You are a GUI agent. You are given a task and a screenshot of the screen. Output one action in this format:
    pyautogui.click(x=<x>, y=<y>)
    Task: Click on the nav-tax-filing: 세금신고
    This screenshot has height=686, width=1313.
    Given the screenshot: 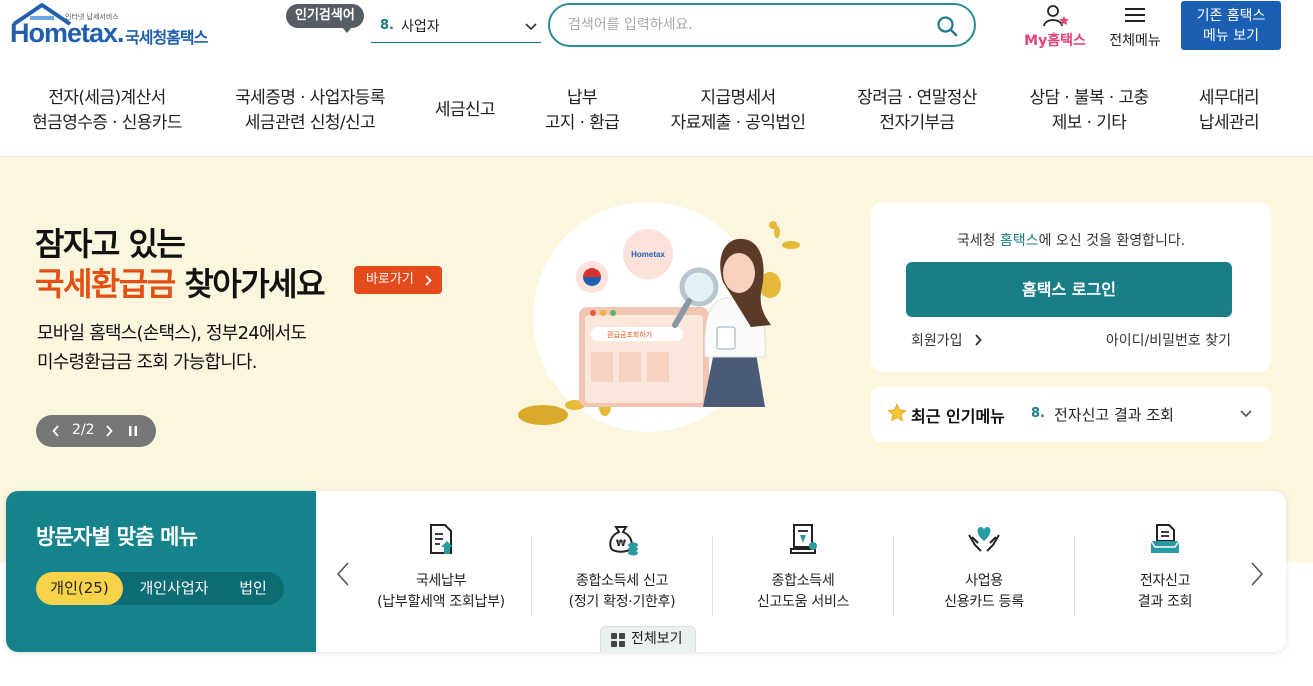 What is the action you would take?
    pyautogui.click(x=465, y=110)
    